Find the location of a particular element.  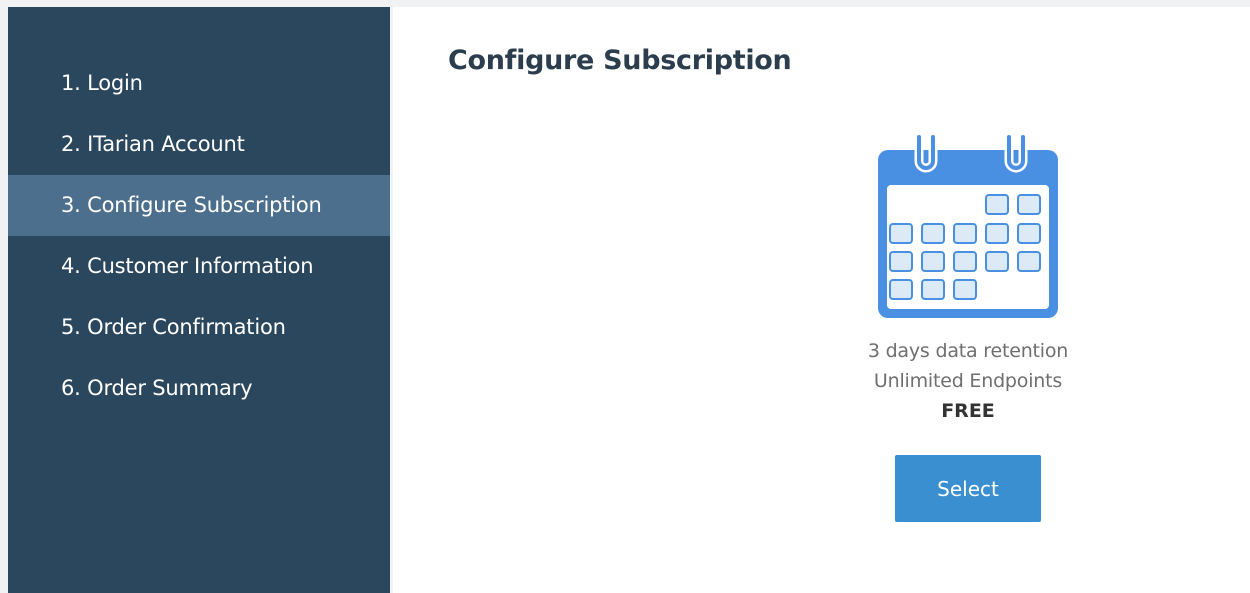

feature-data-retention: 3 days data retention is located at coordinates (968, 351).